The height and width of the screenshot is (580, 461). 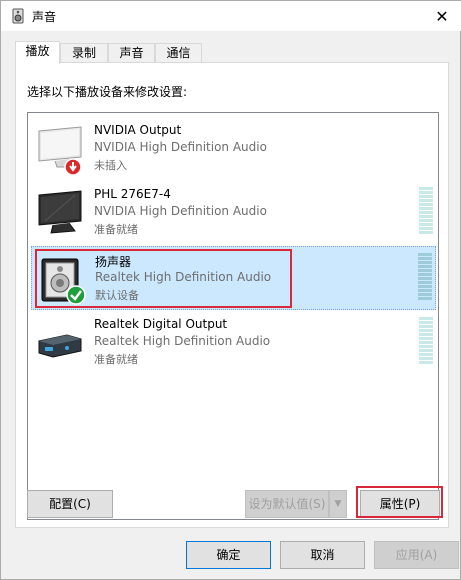 What do you see at coordinates (132, 194) in the screenshot?
I see `device-name: PHL 276E7-4` at bounding box center [132, 194].